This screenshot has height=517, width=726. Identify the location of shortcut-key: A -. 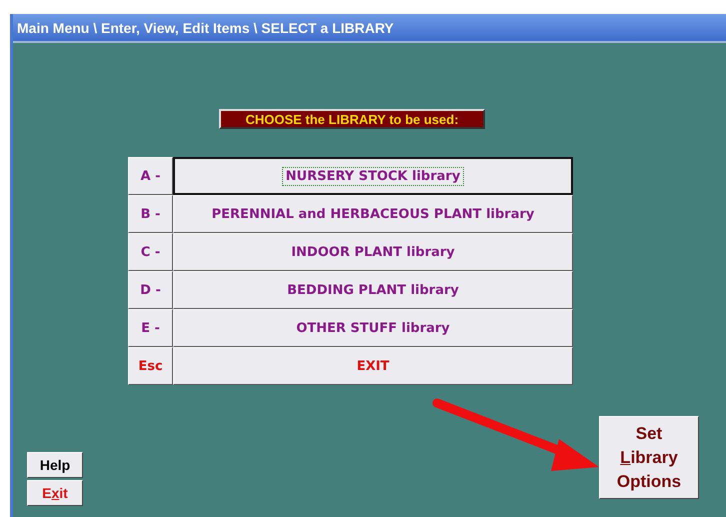
(150, 176).